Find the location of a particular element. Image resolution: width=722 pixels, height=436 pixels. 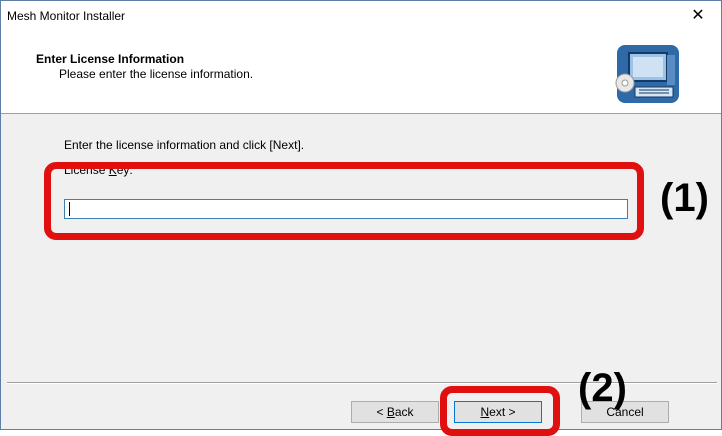

annotation-label-1: (1) is located at coordinates (684, 198).